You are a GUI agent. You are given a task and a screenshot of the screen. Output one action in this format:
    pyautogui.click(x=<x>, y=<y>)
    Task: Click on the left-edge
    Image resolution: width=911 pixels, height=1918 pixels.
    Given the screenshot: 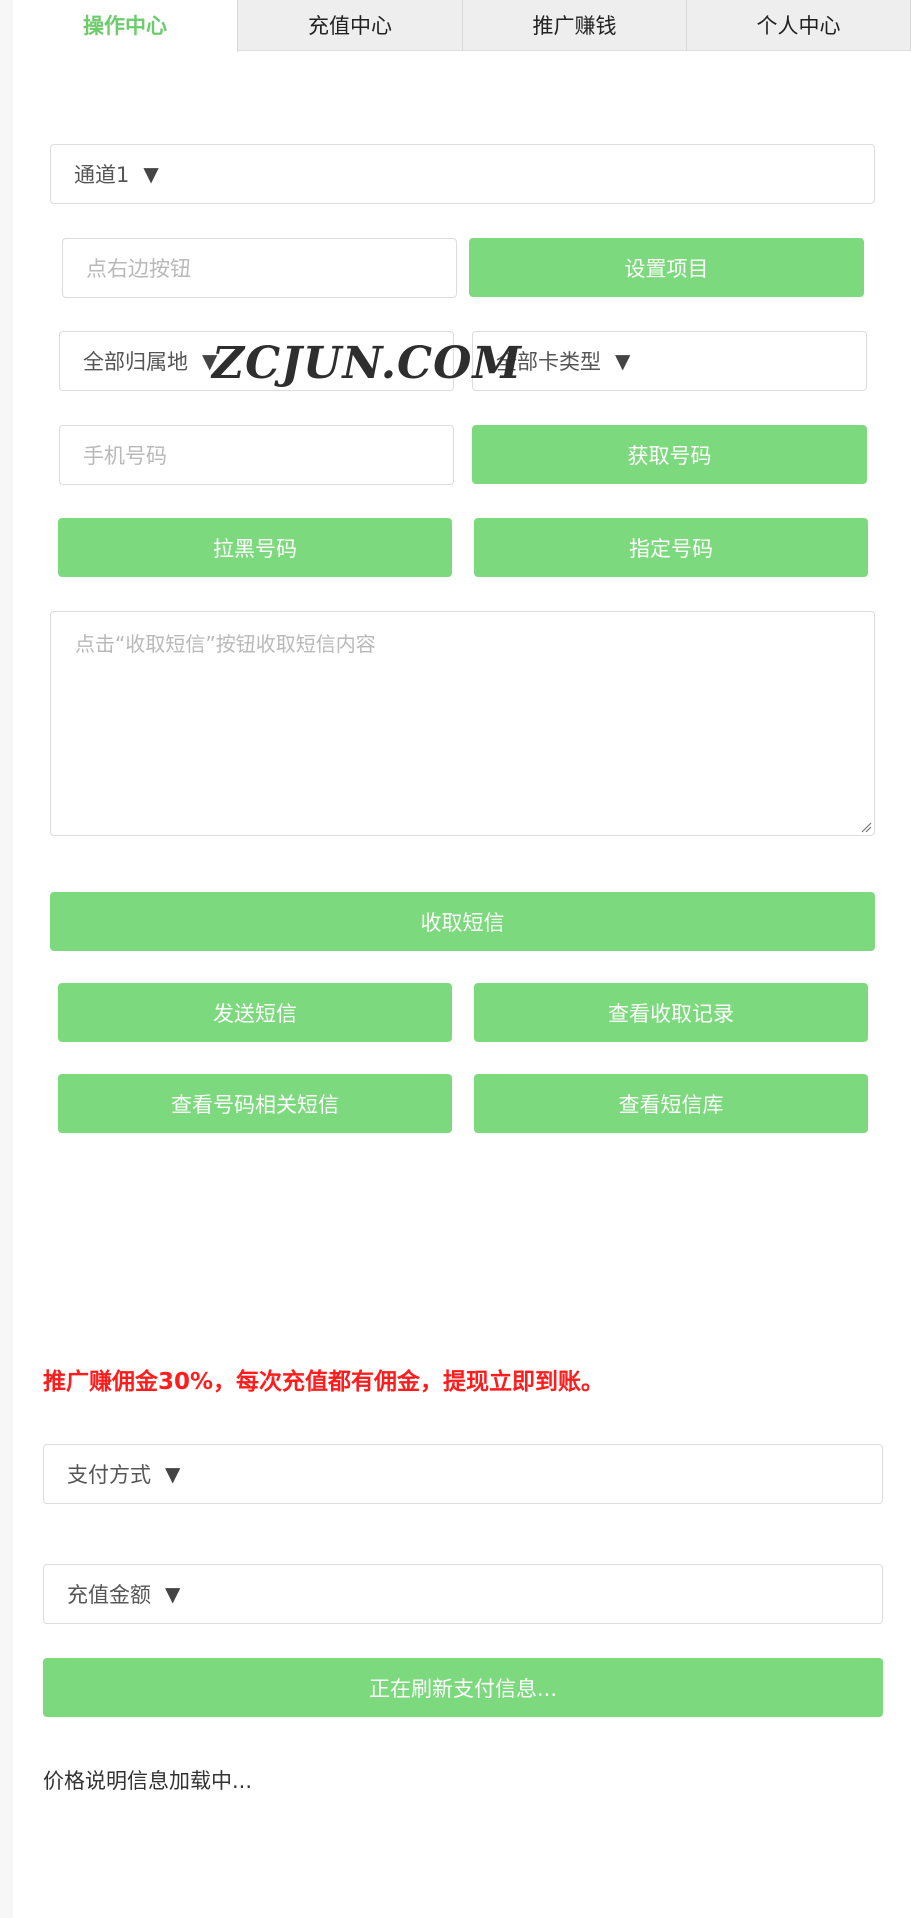 What is the action you would take?
    pyautogui.click(x=6, y=959)
    